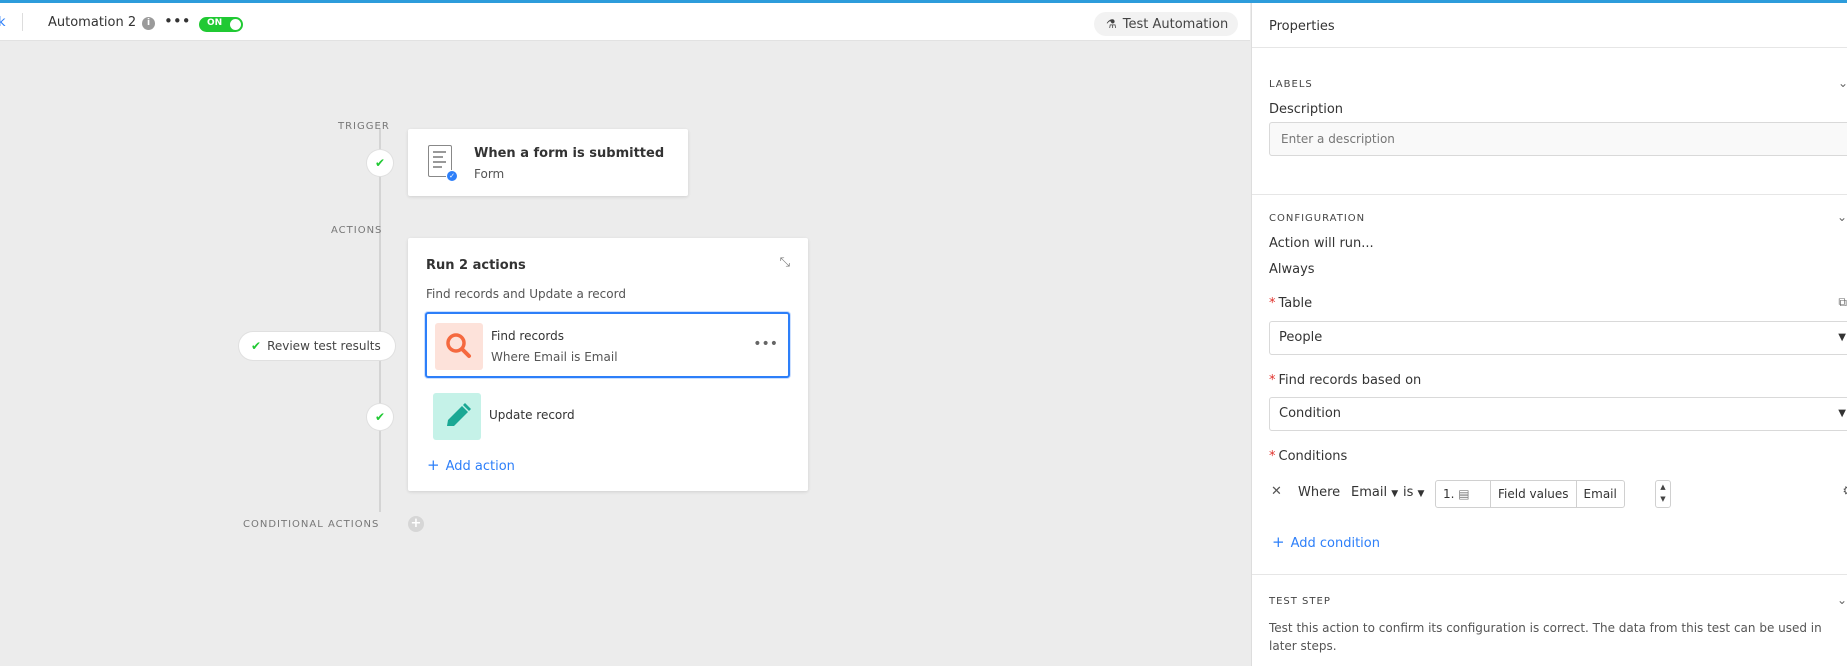 Image resolution: width=1847 pixels, height=666 pixels. What do you see at coordinates (480, 466) in the screenshot?
I see `add-action-label: Add action` at bounding box center [480, 466].